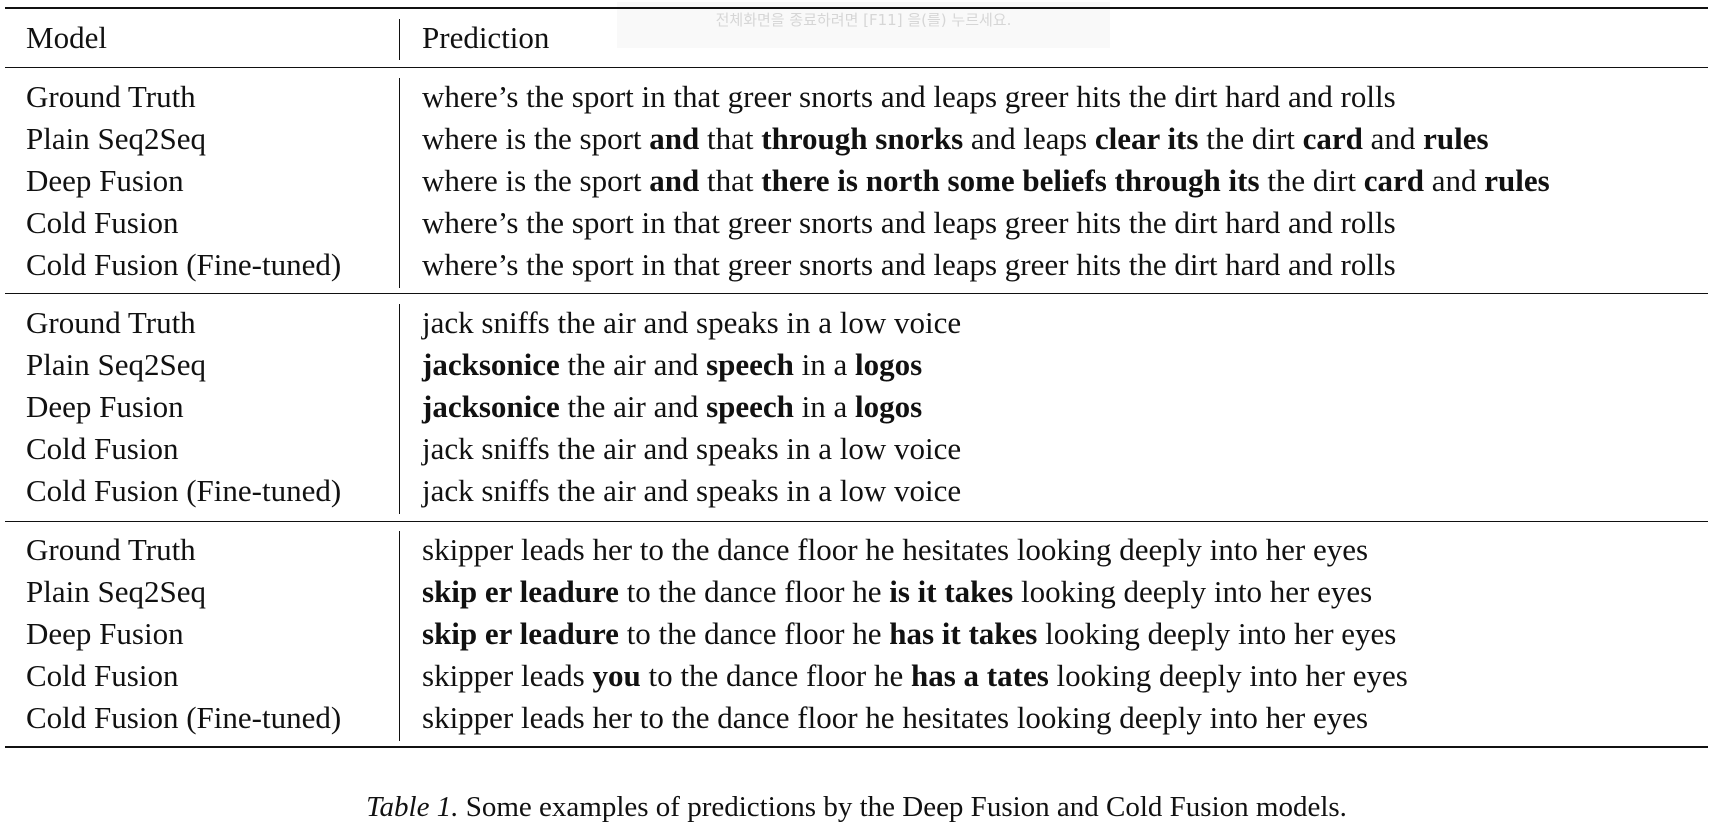 This screenshot has width=1713, height=835. I want to click on prediction-error-segment: clear its, so click(1146, 138).